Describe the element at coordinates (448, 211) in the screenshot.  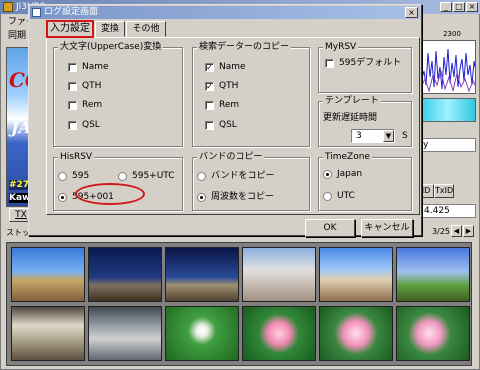
I see `frequency-field: 4.425` at that location.